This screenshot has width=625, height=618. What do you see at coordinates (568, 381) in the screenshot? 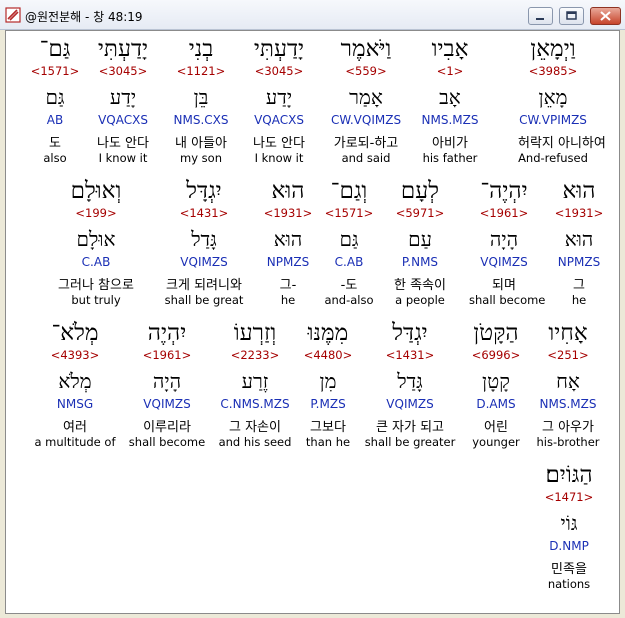
I see `lemma: אָח` at bounding box center [568, 381].